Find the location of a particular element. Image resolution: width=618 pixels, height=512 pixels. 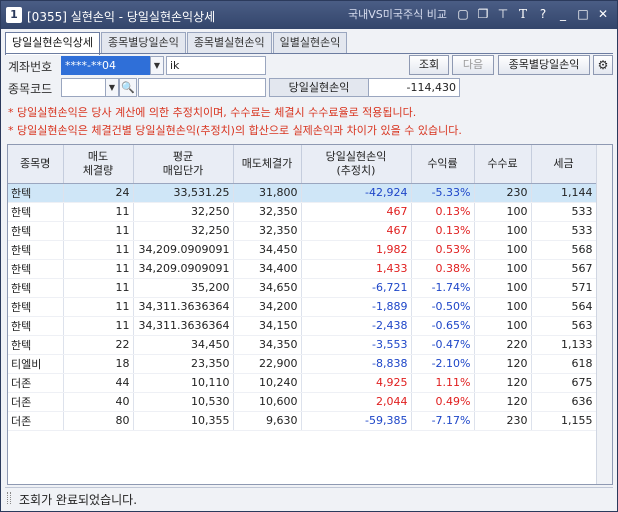

table-cell: 533 is located at coordinates (564, 231).